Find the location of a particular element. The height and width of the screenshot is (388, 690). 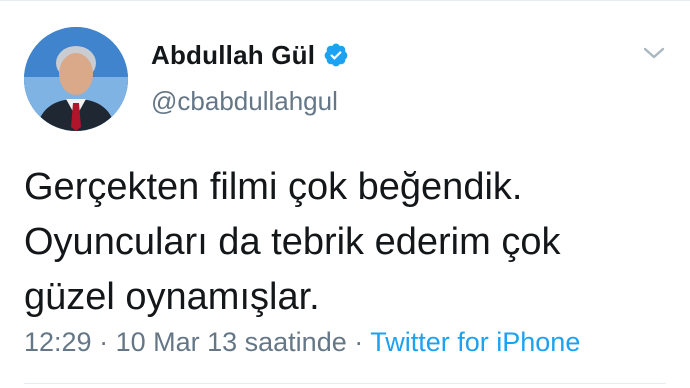

chevron-down-icon is located at coordinates (654, 53).